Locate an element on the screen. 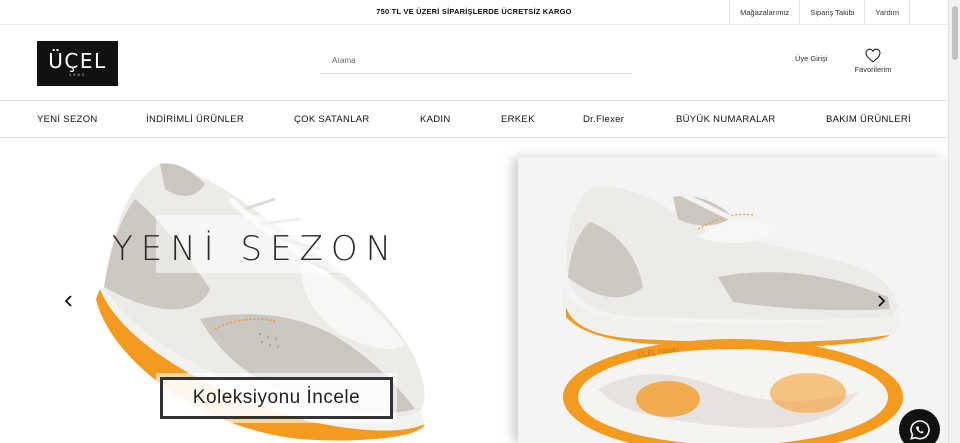  chevron-left-icon is located at coordinates (68, 301).